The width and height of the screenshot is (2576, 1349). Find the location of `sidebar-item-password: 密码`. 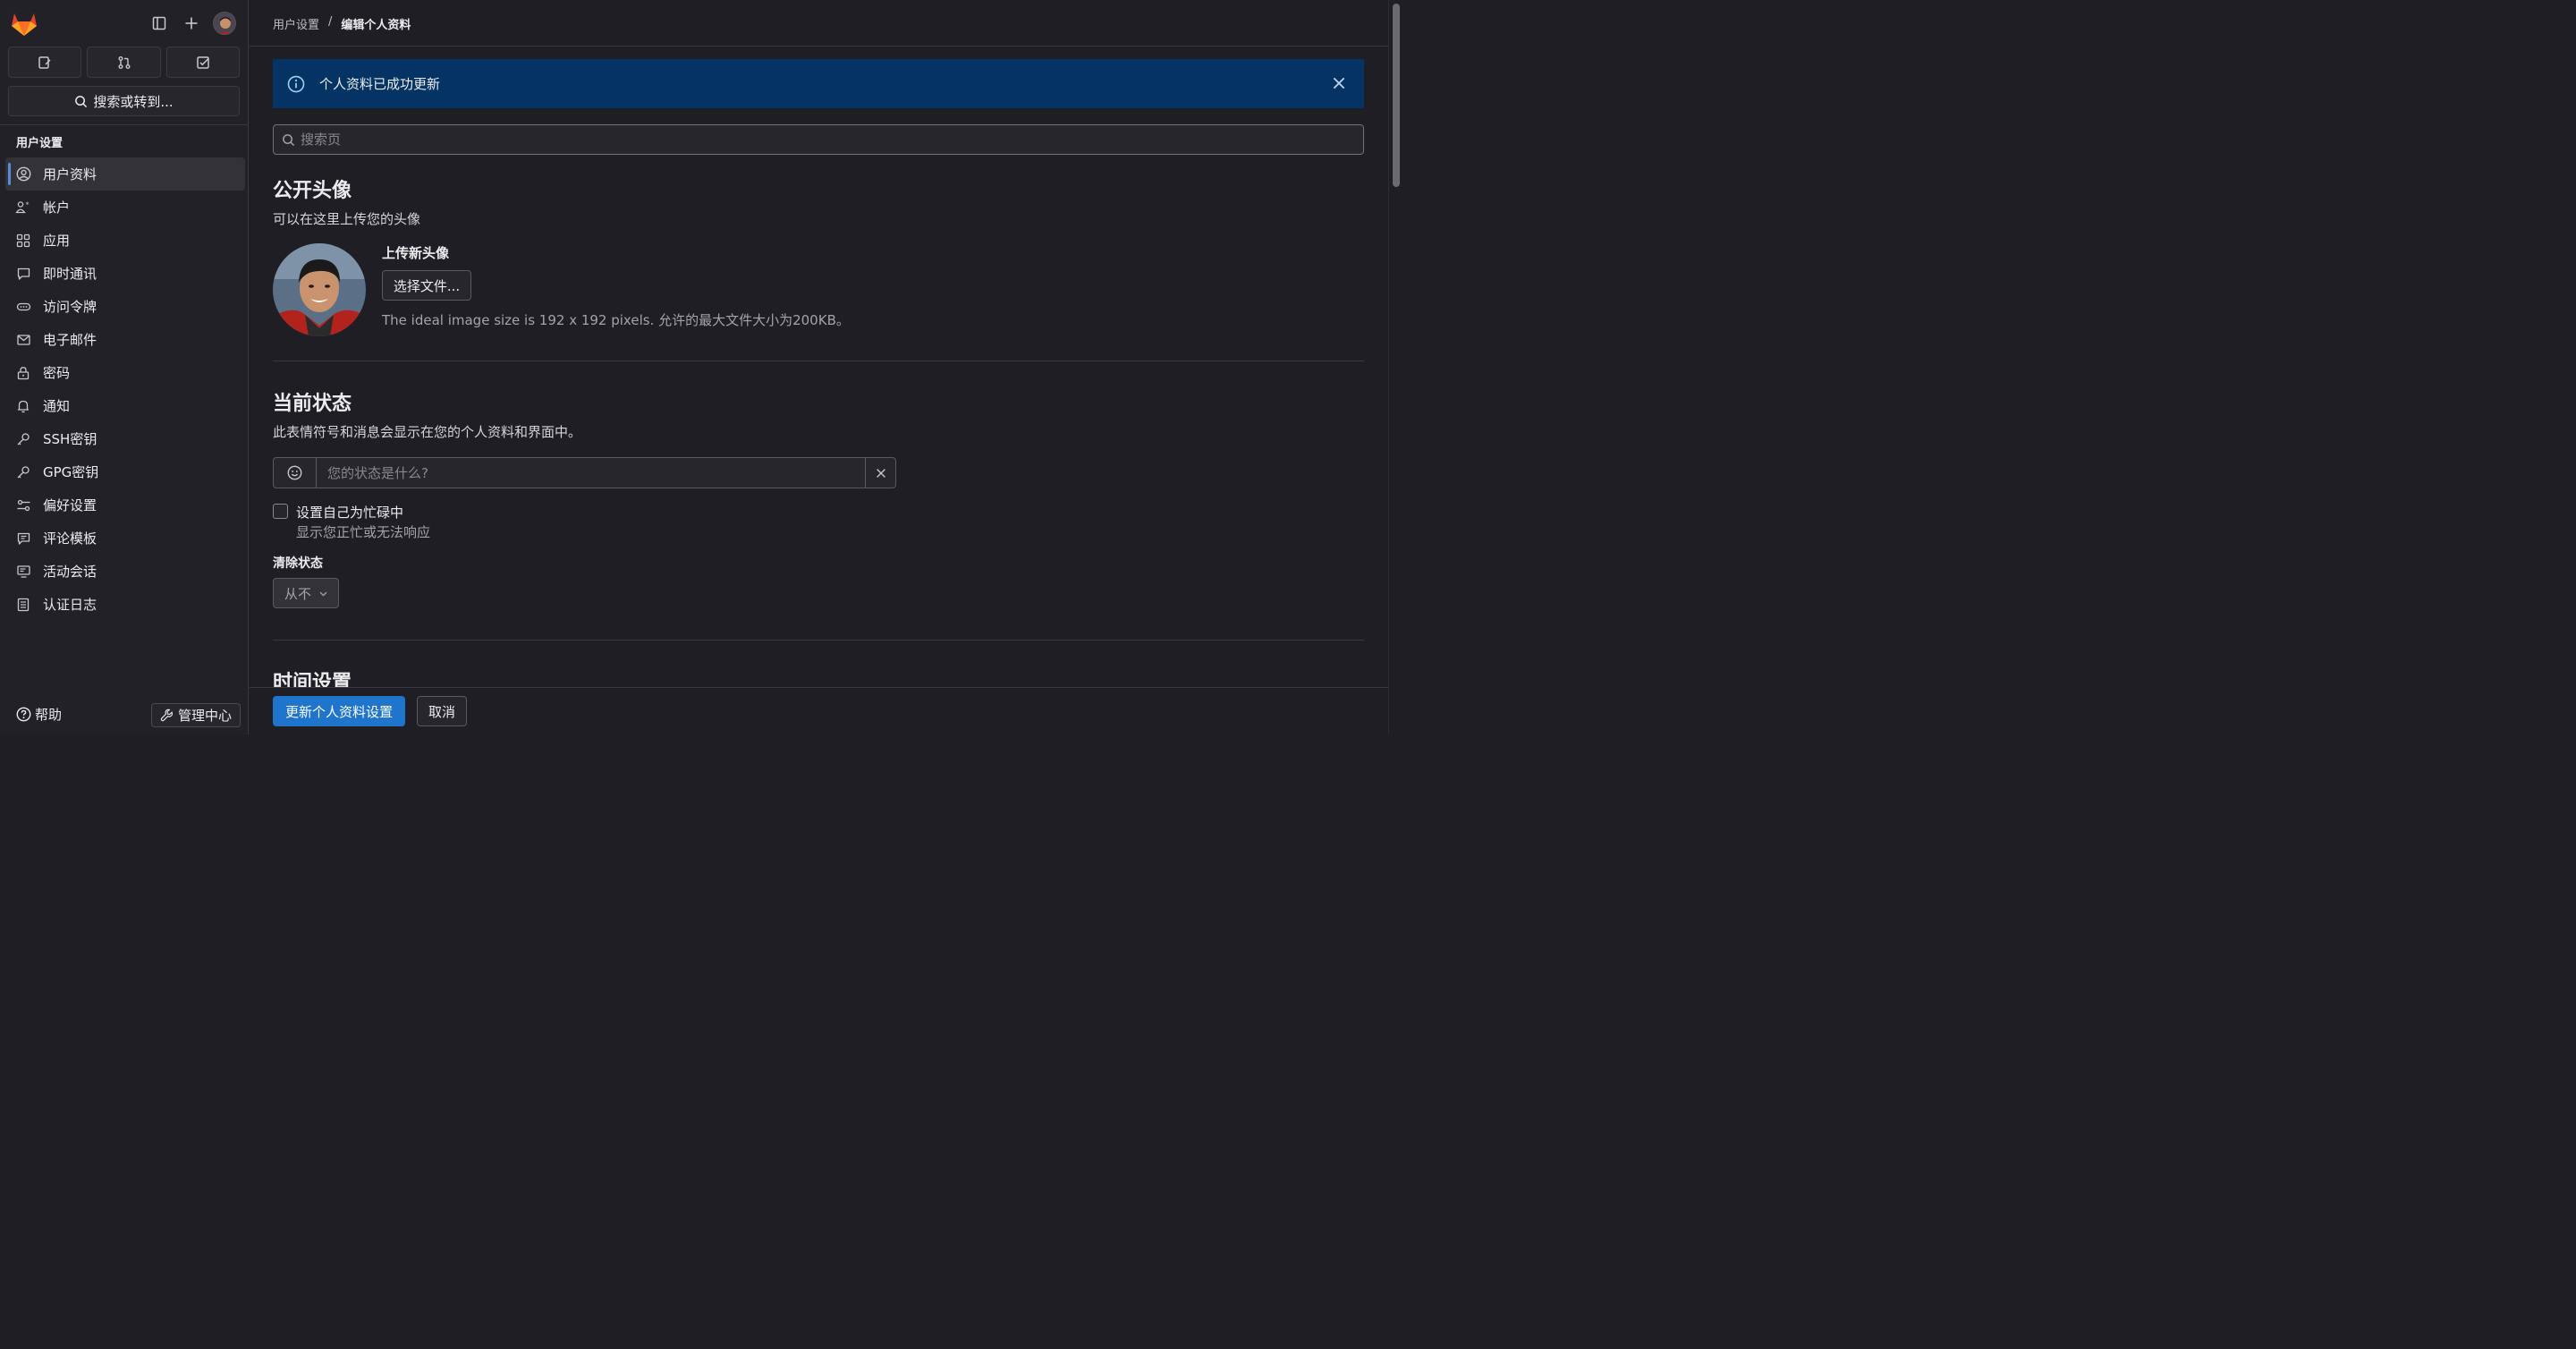

sidebar-item-password: 密码 is located at coordinates (125, 372).